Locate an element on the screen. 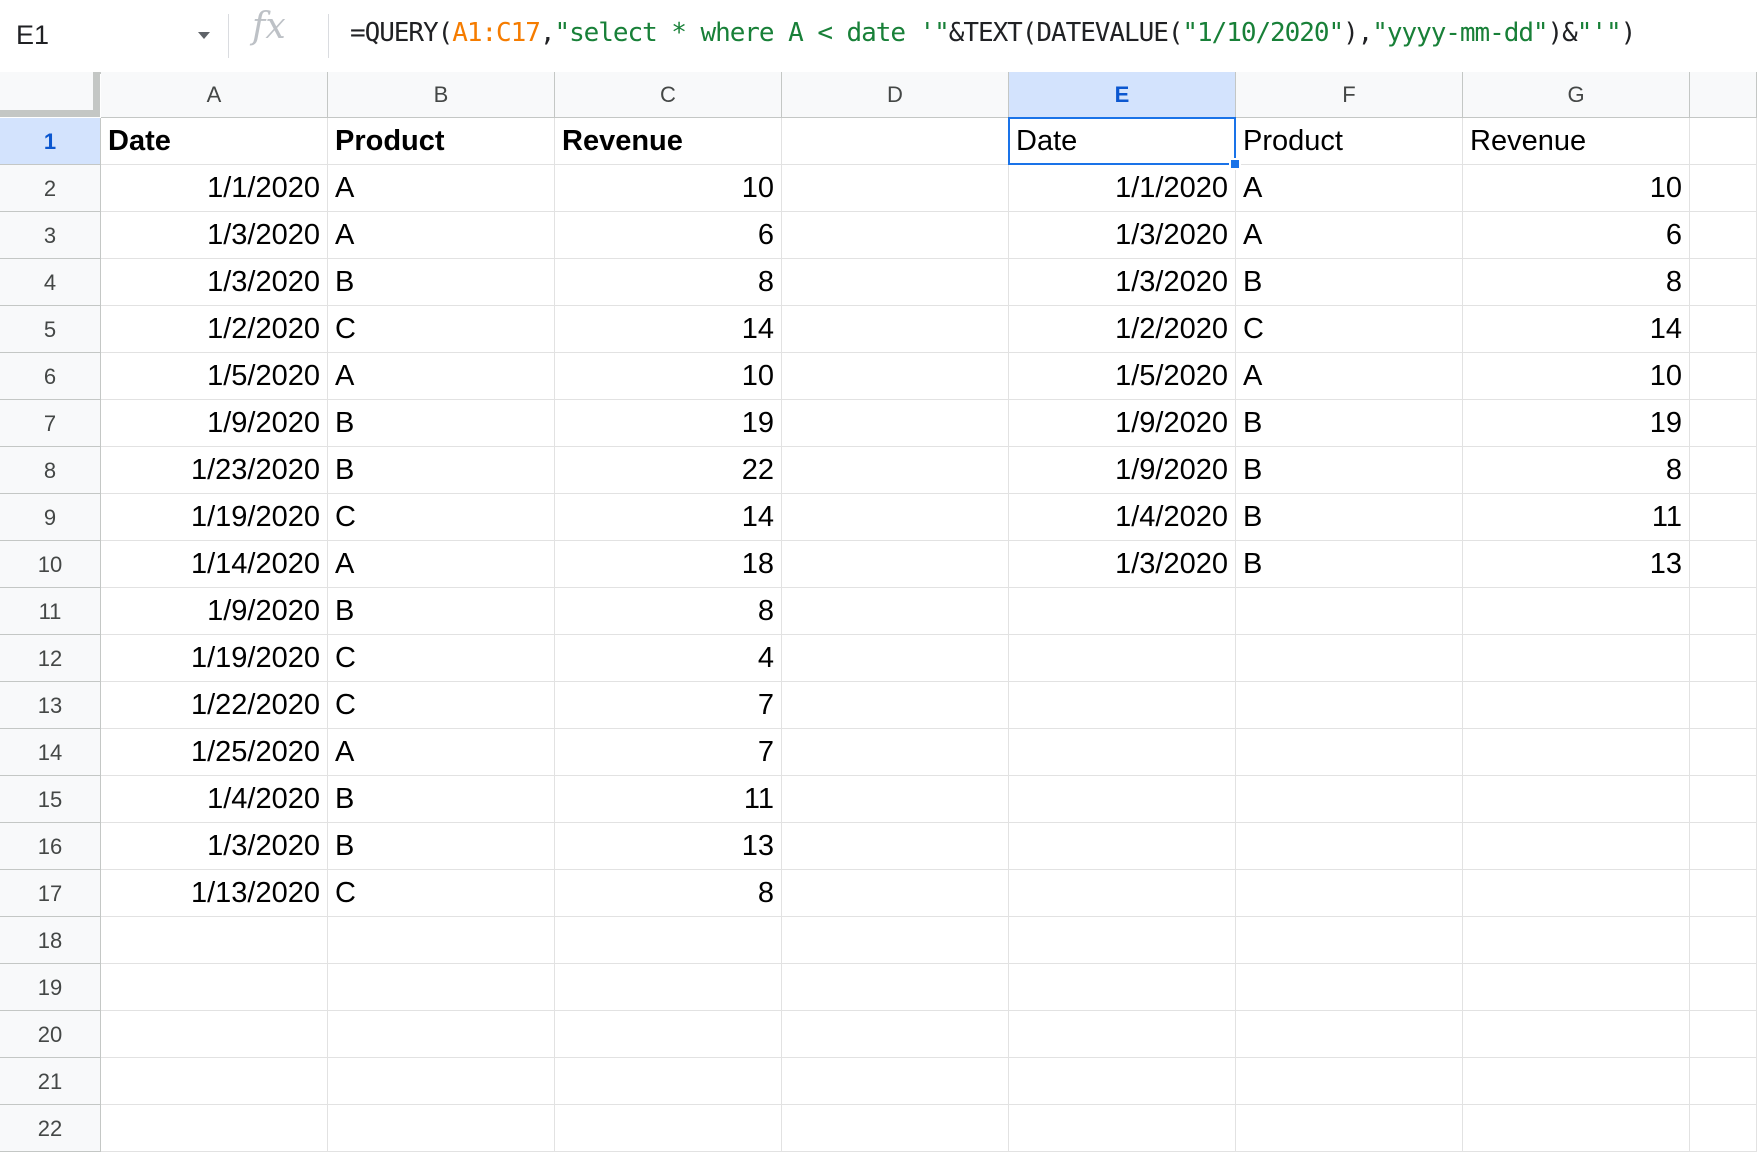  grid-cell: 7 is located at coordinates (668, 705).